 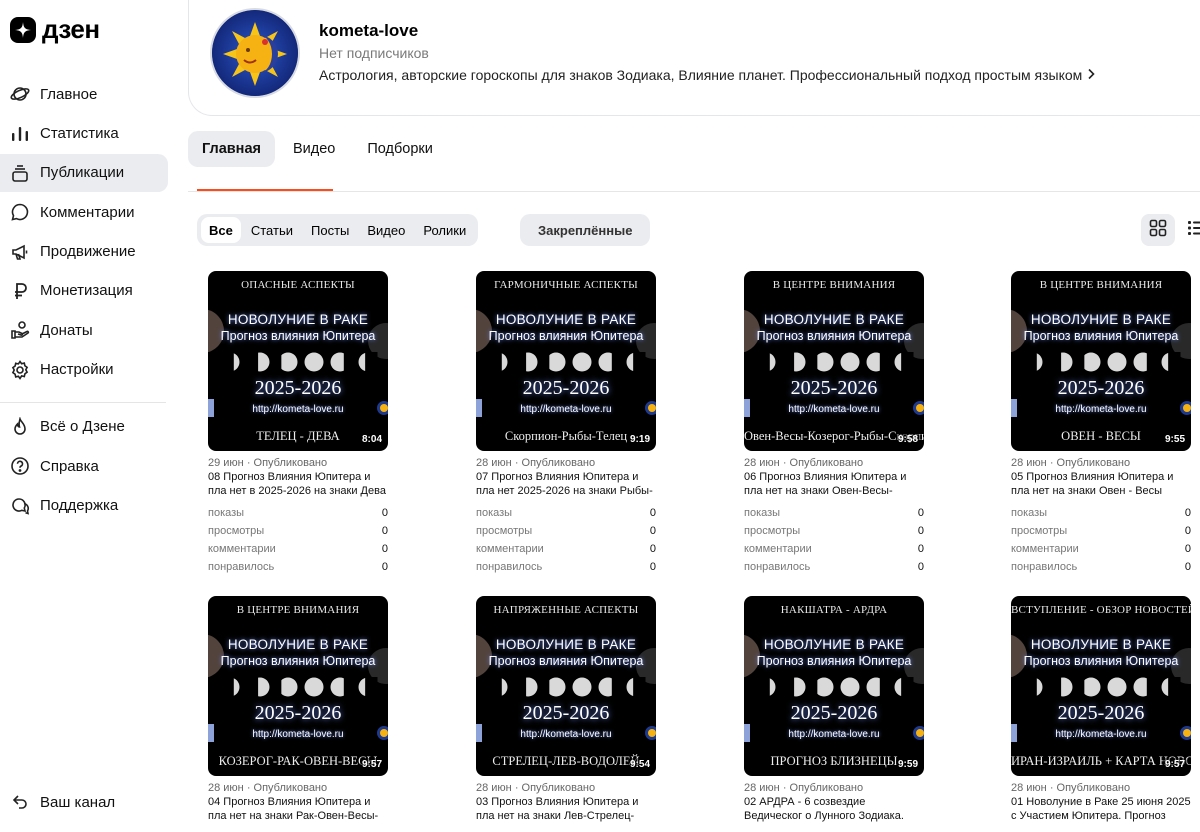 I want to click on sidebar-item-comments: Комментарии, so click(x=84, y=212).